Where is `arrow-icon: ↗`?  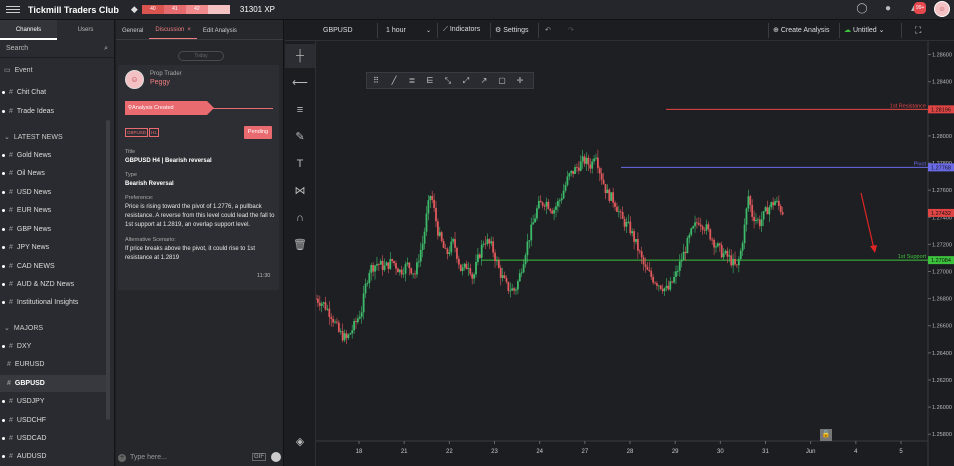
arrow-icon: ↗ is located at coordinates (484, 80).